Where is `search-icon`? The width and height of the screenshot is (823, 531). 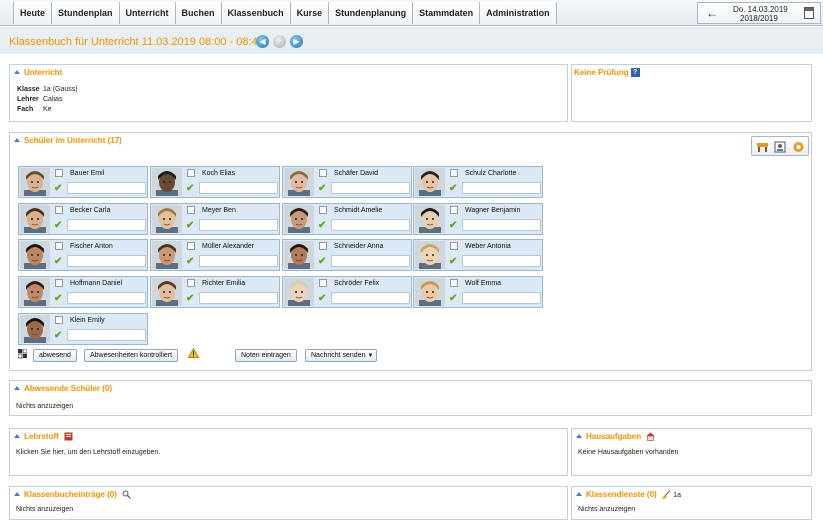
search-icon is located at coordinates (127, 495).